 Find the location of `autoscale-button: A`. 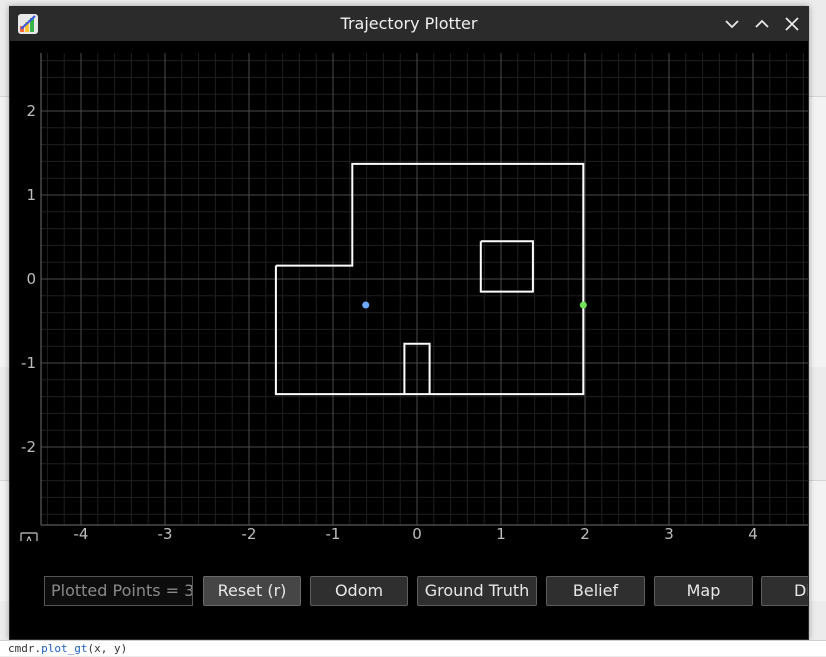

autoscale-button: A is located at coordinates (29, 536).